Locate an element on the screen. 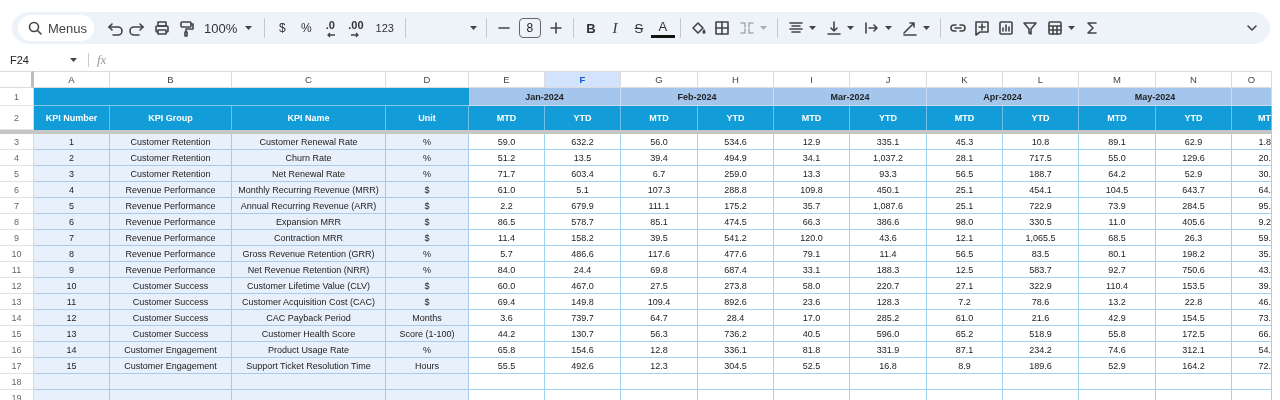 The height and width of the screenshot is (400, 1280). table-cell: 117.6 is located at coordinates (659, 254).